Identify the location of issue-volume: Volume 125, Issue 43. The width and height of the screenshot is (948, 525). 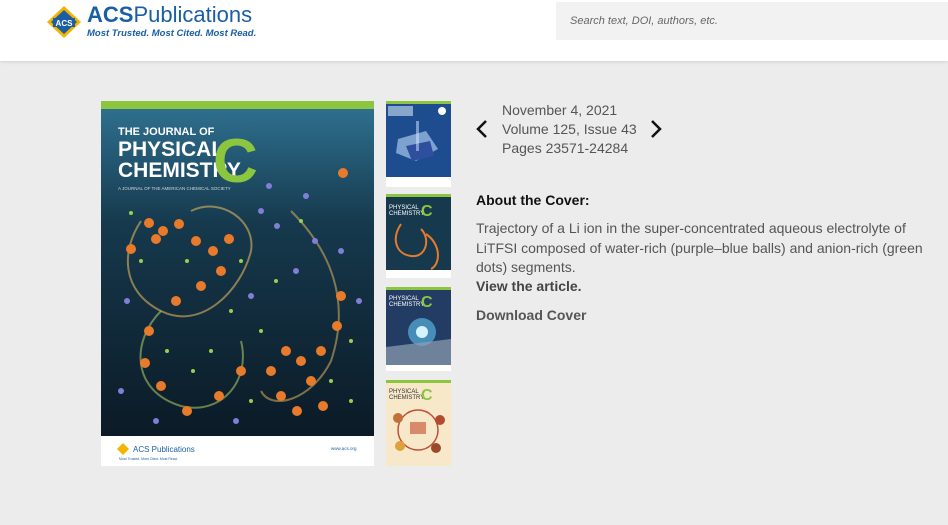
(569, 129).